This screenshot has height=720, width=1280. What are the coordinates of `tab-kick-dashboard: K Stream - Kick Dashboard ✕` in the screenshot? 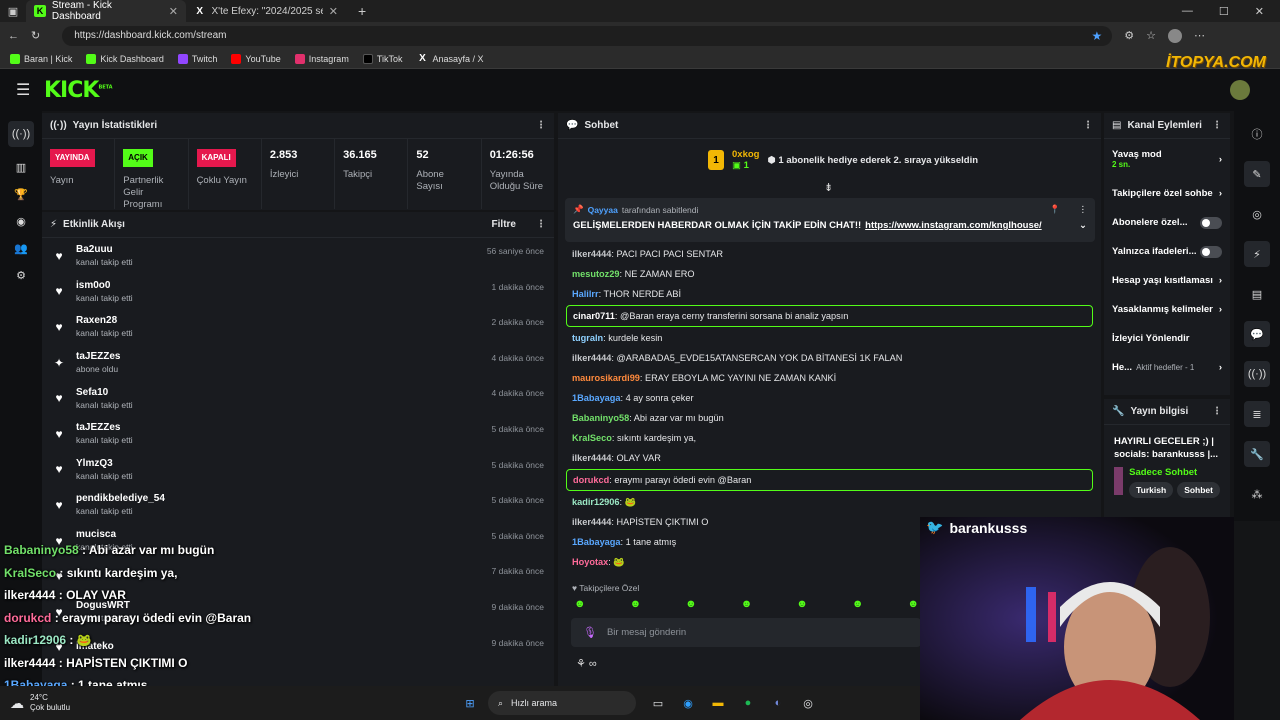 It's located at (106, 11).